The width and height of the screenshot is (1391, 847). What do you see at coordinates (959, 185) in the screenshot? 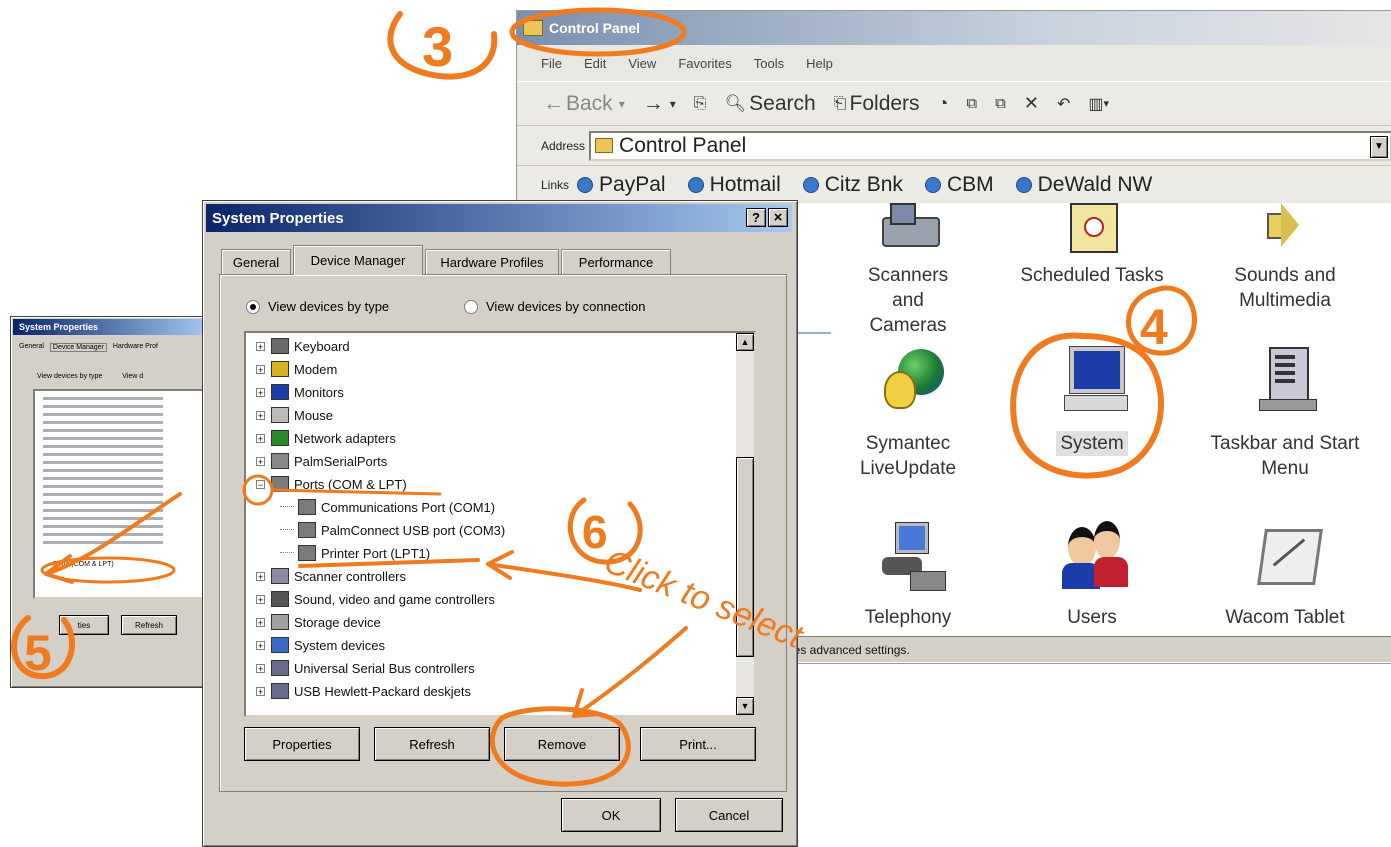
I see `link-cbm: CBM` at bounding box center [959, 185].